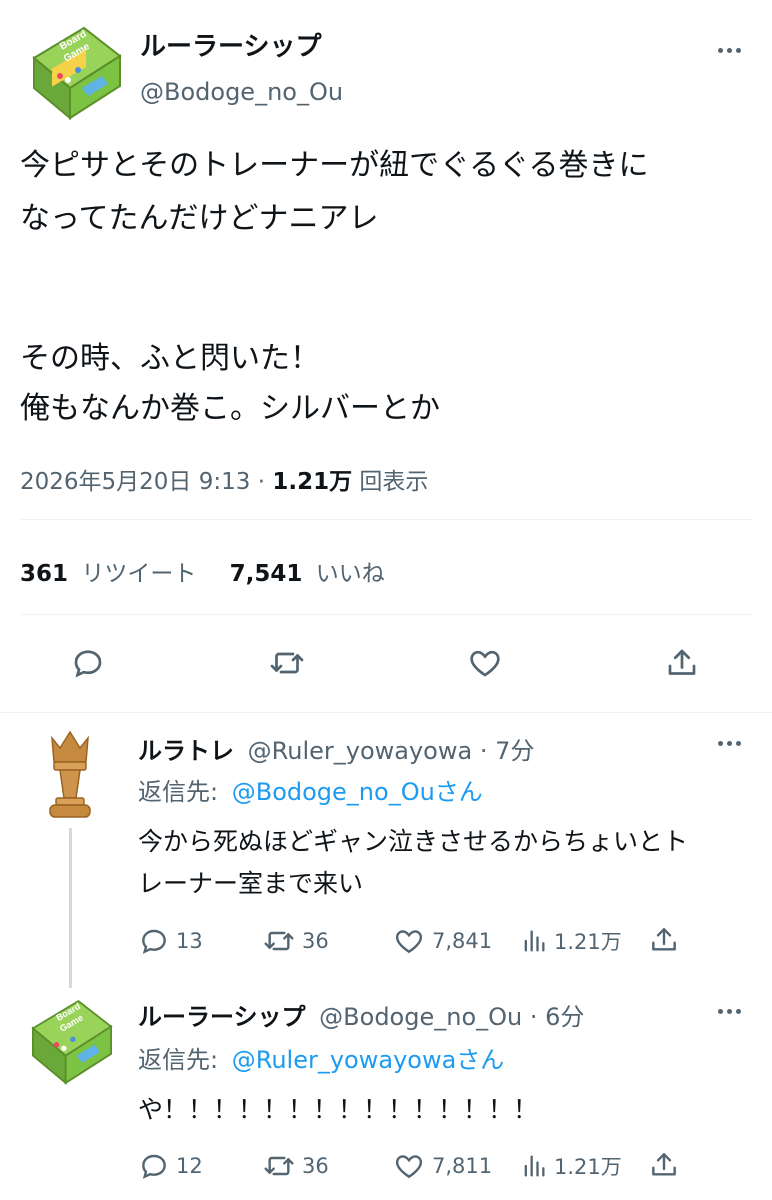 The image size is (772, 1200). Describe the element at coordinates (350, 574) in the screenshot. I see `like-label: いいね` at that location.